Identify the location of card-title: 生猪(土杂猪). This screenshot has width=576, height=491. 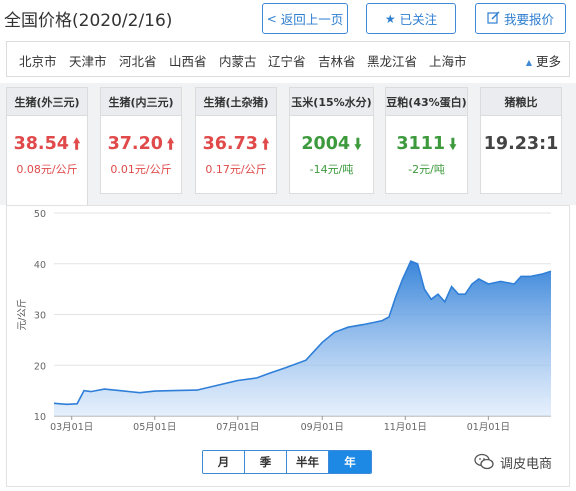
(236, 102).